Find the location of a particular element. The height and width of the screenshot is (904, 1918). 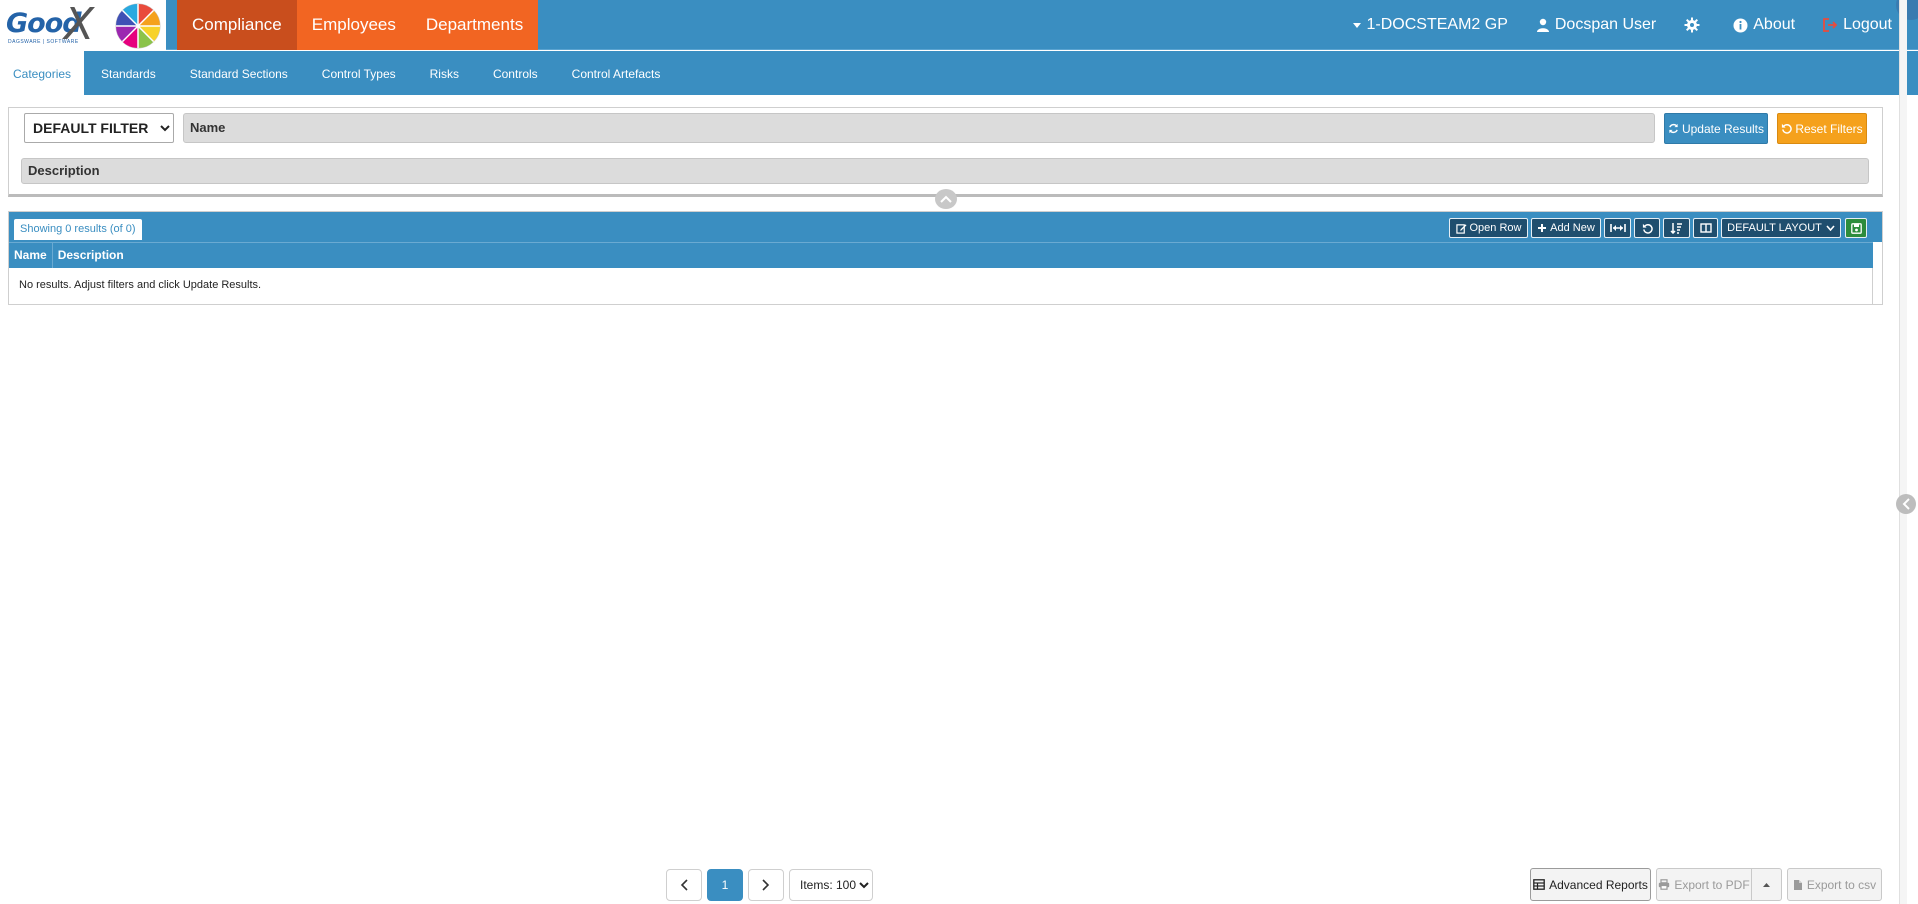

save-icon is located at coordinates (1856, 228).